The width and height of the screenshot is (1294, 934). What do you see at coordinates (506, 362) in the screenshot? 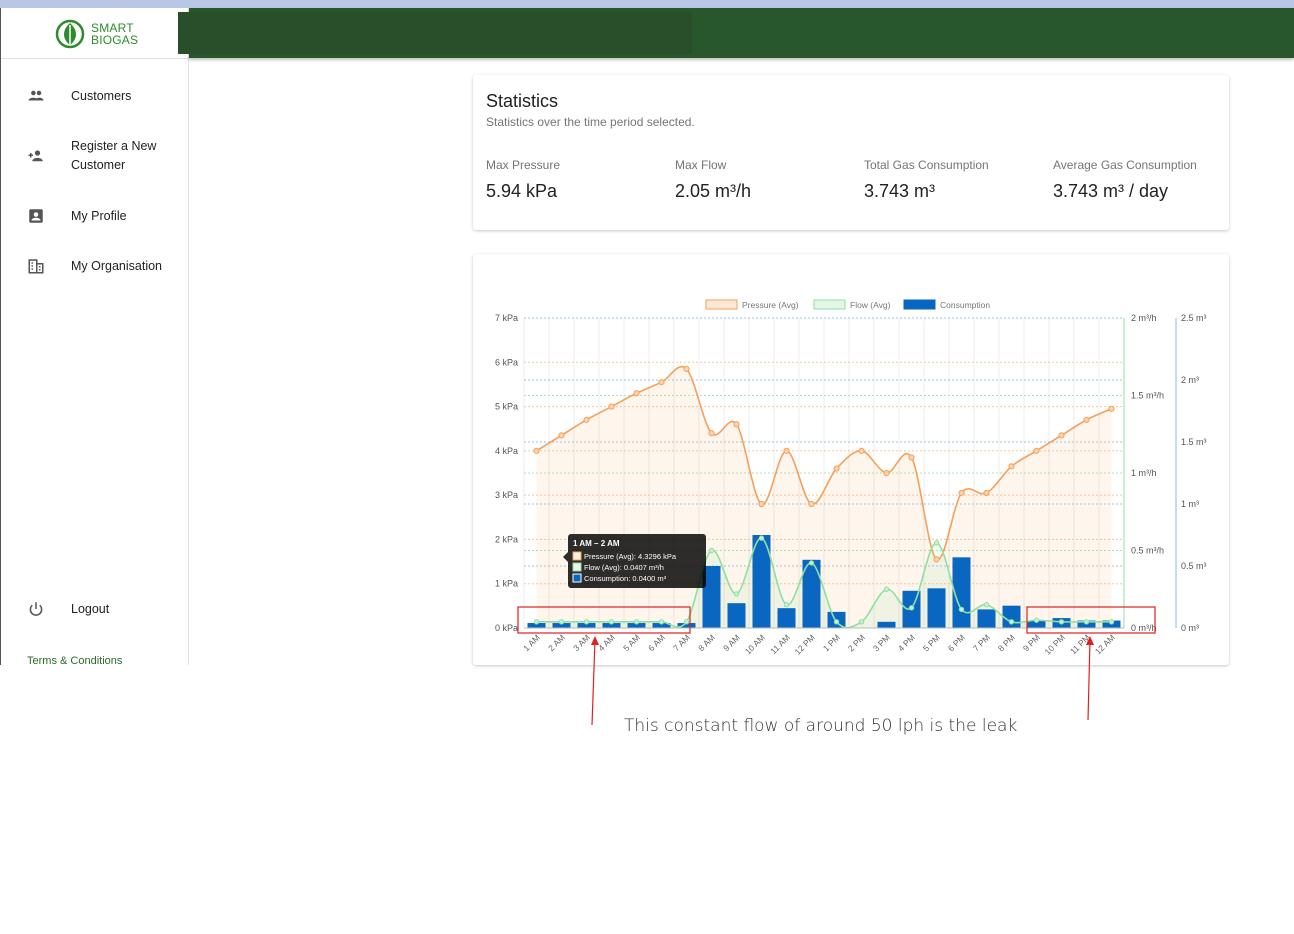
I see `pressure-tick-label: 6 kPa` at bounding box center [506, 362].